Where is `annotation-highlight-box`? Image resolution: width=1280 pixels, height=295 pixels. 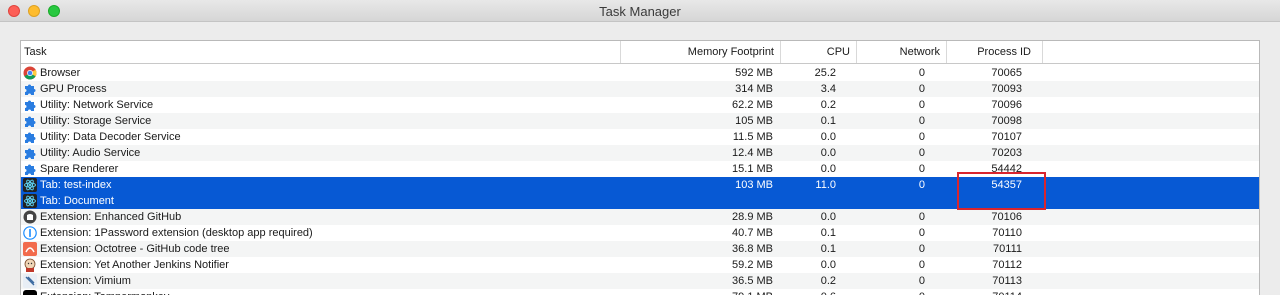 annotation-highlight-box is located at coordinates (1001, 191).